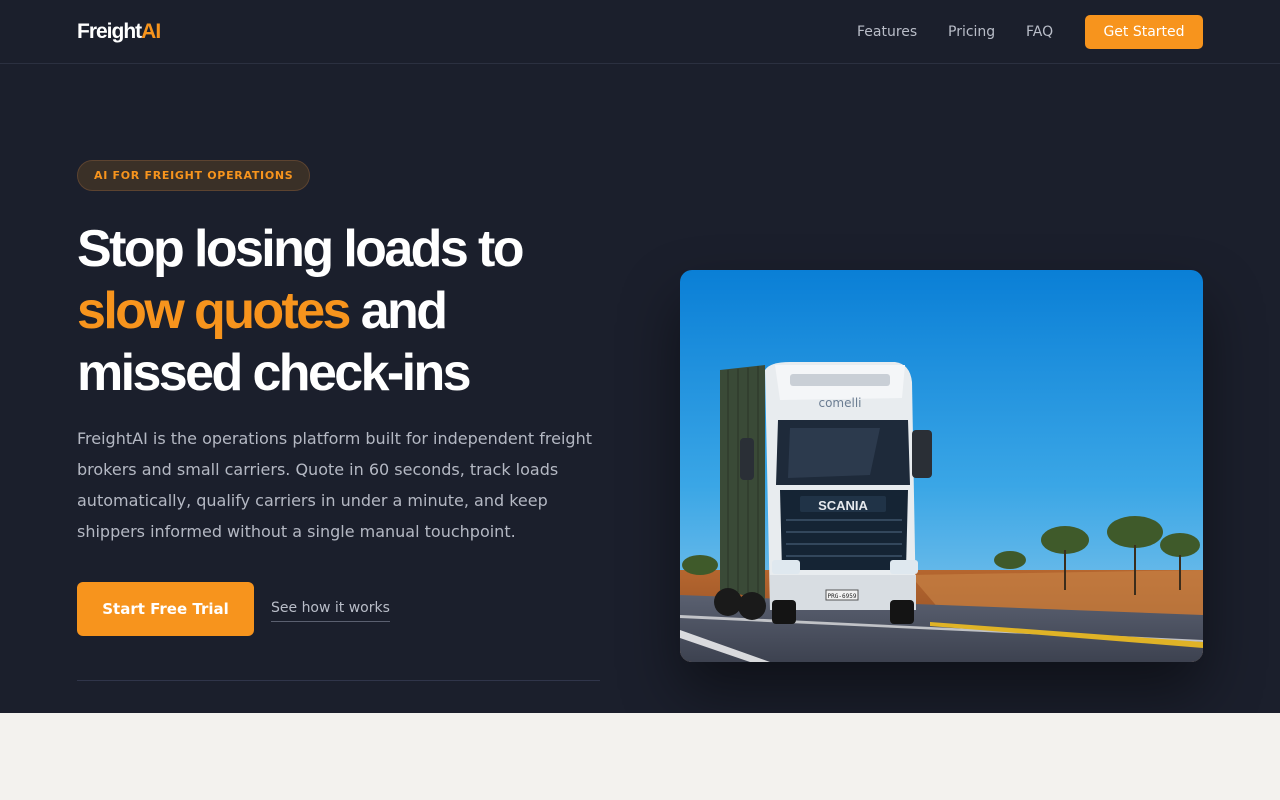 This screenshot has height=800, width=1280. I want to click on nav-link-pricing: Pricing, so click(971, 32).